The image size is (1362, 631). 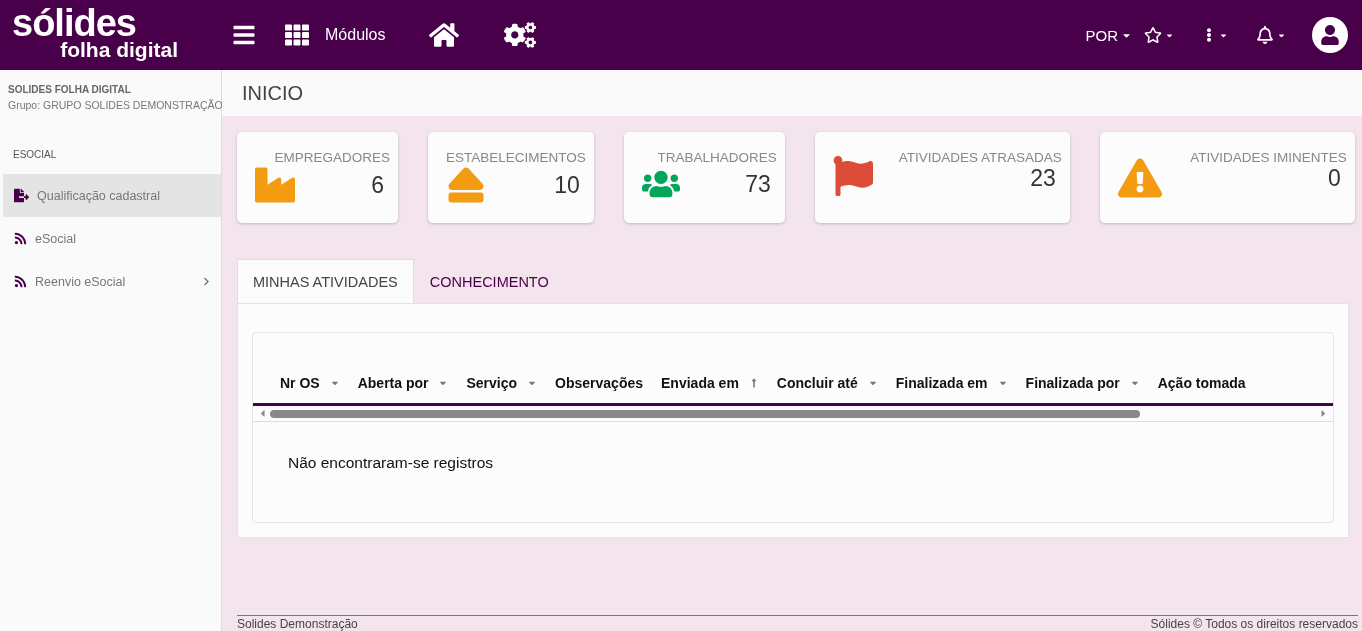 I want to click on column-header: Ação tomada, so click(x=1201, y=383).